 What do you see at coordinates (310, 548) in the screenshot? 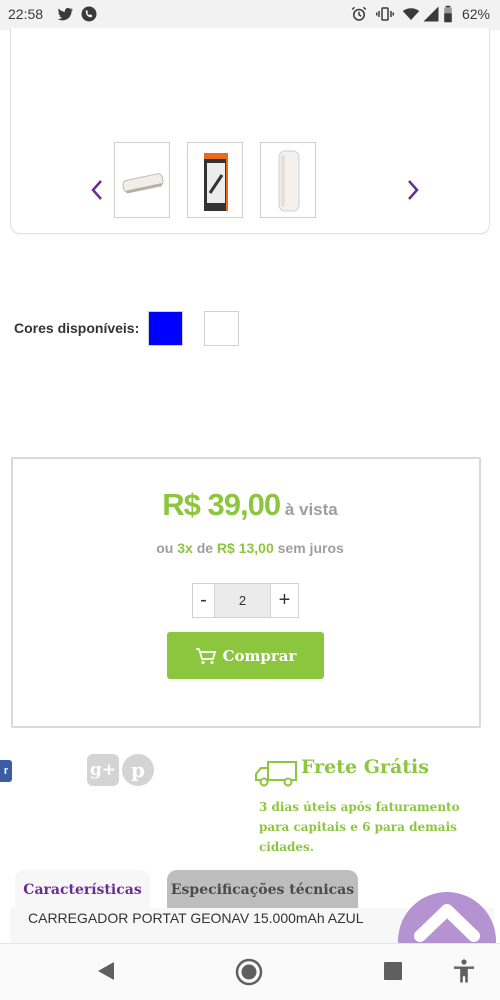
I see `installment-suffix: sem juros` at bounding box center [310, 548].